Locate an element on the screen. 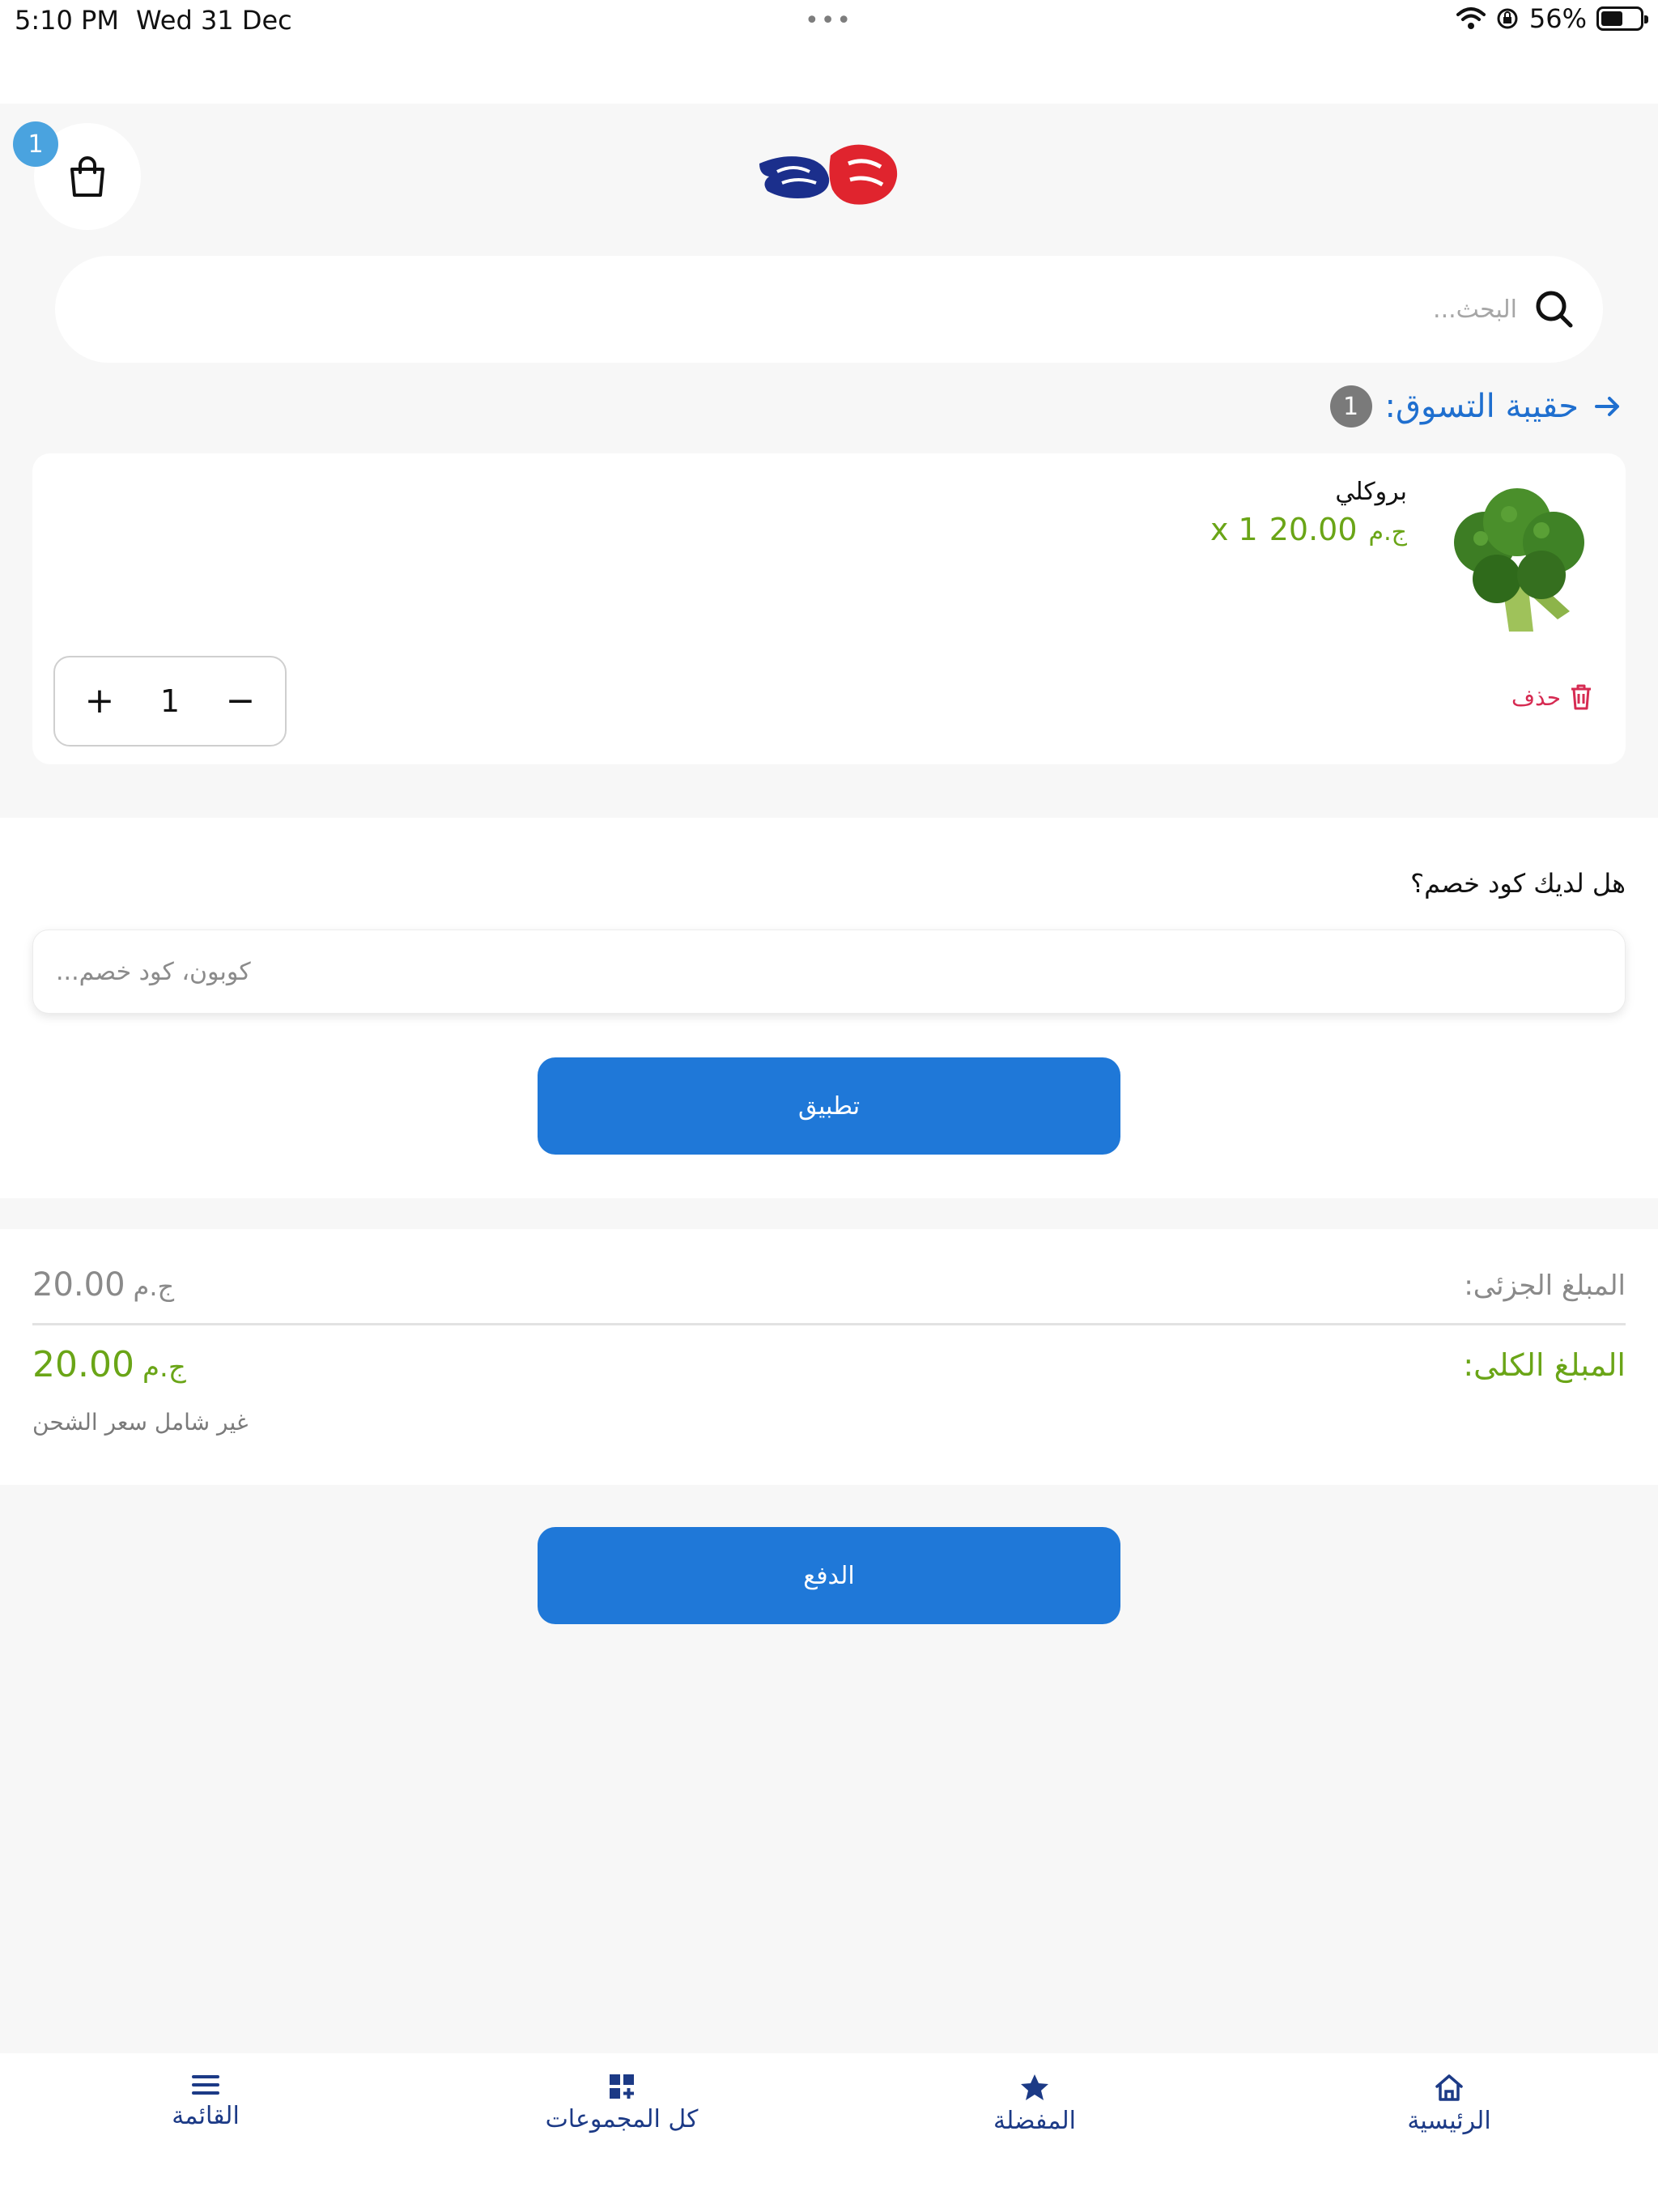  status-right: 56% is located at coordinates (1552, 19).